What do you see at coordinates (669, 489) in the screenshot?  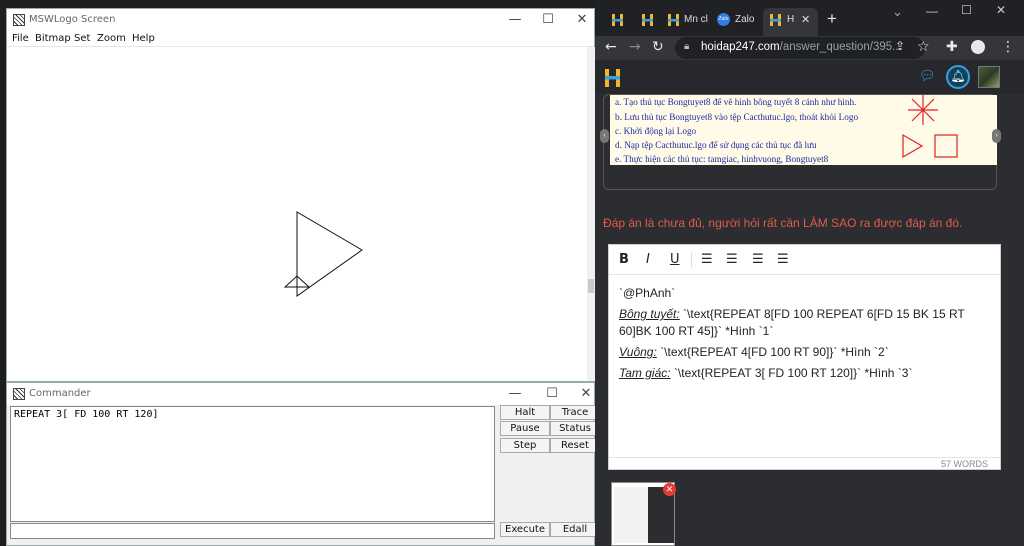 I see `remove-attachment-icon: ✕` at bounding box center [669, 489].